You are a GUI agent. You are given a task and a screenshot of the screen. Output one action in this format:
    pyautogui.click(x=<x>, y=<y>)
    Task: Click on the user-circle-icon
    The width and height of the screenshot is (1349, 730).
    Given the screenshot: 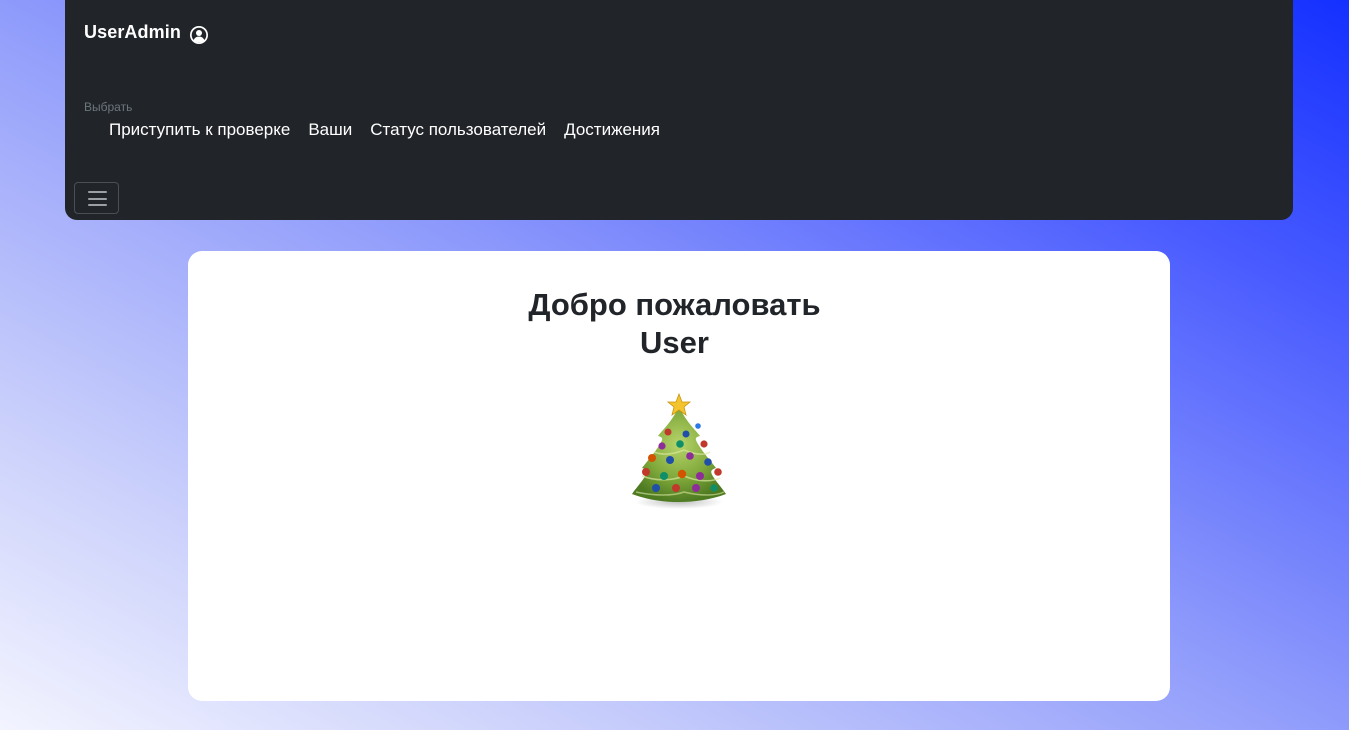 What is the action you would take?
    pyautogui.click(x=199, y=35)
    